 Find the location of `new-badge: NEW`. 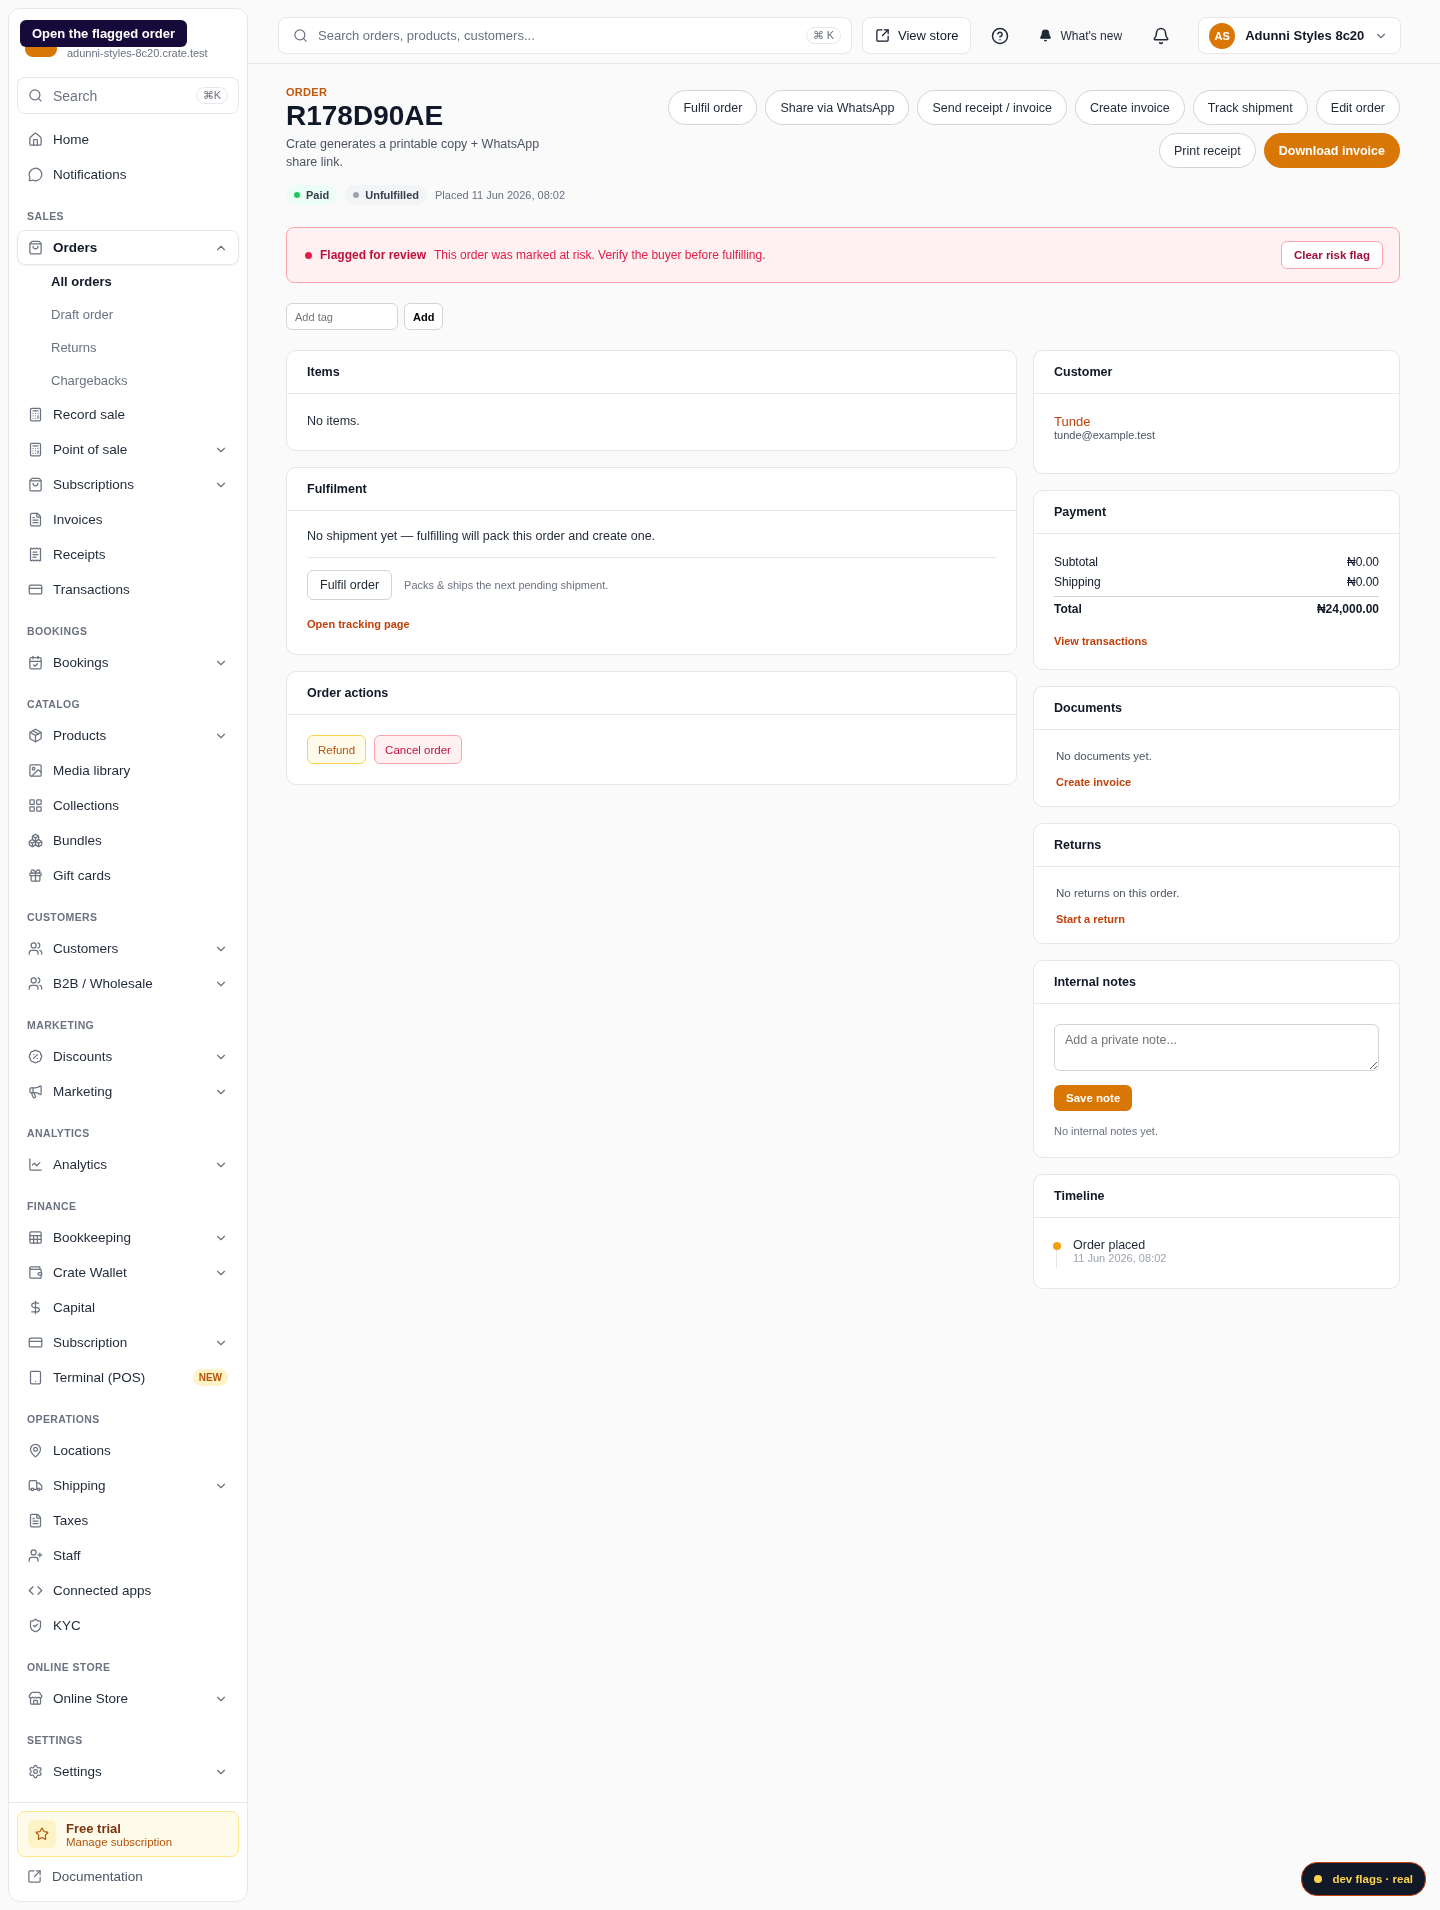

new-badge: NEW is located at coordinates (210, 1377).